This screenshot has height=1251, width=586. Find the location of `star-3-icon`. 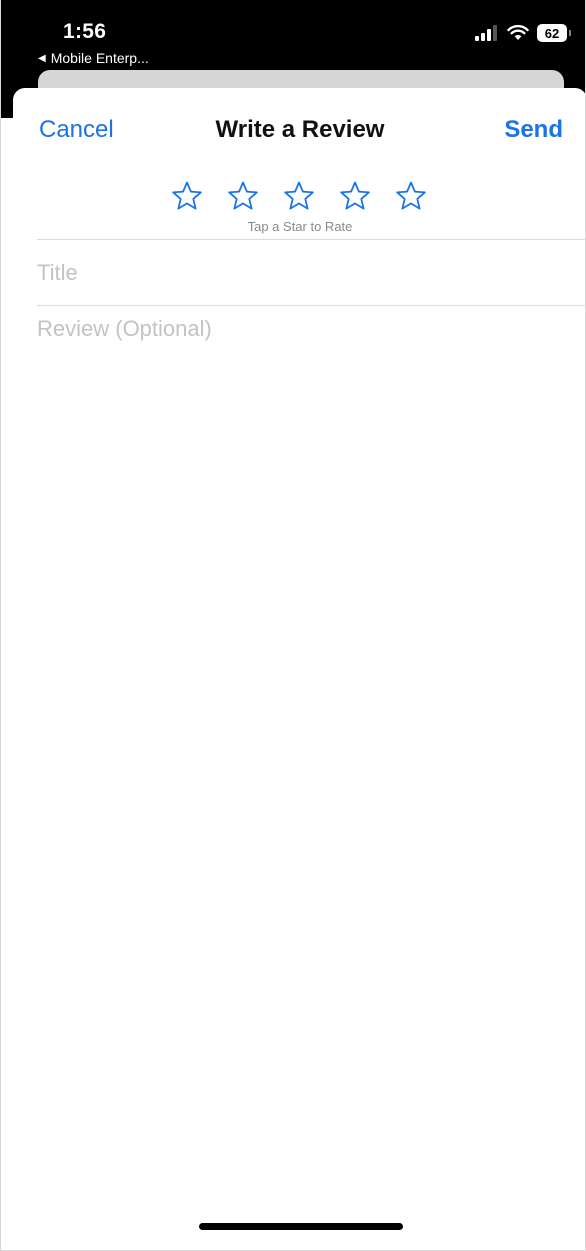

star-3-icon is located at coordinates (299, 196).